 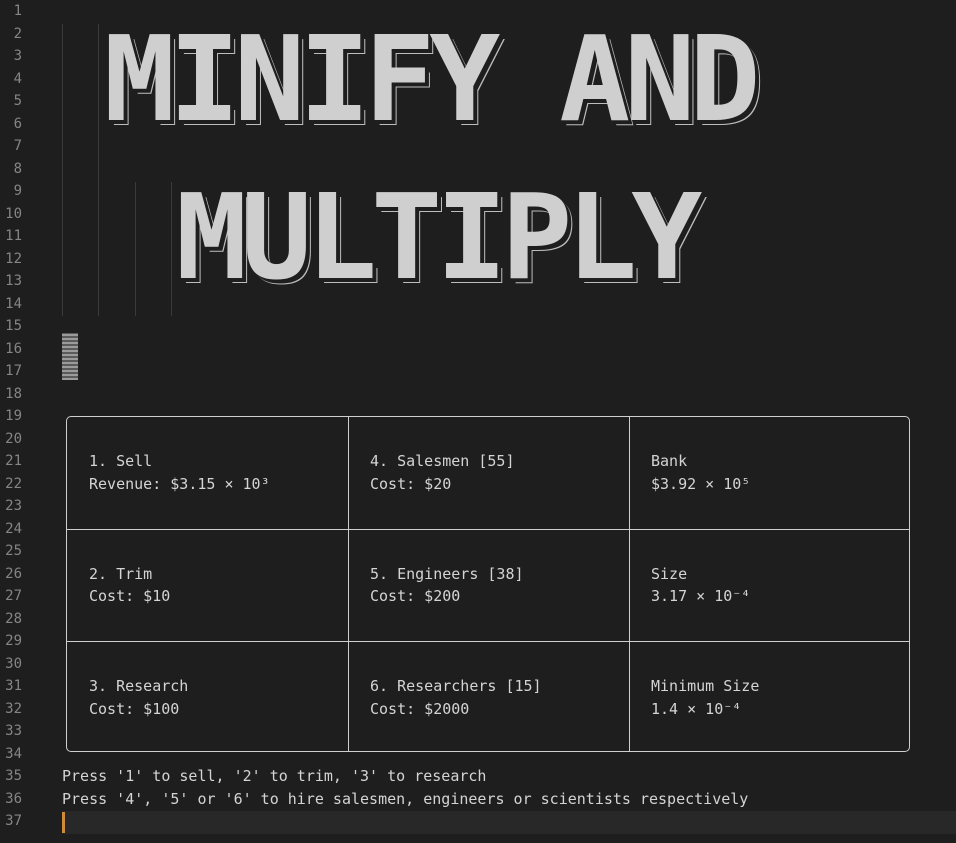 What do you see at coordinates (179, 484) in the screenshot?
I see `sell-revenue: Revenue: $3.15 × 10³` at bounding box center [179, 484].